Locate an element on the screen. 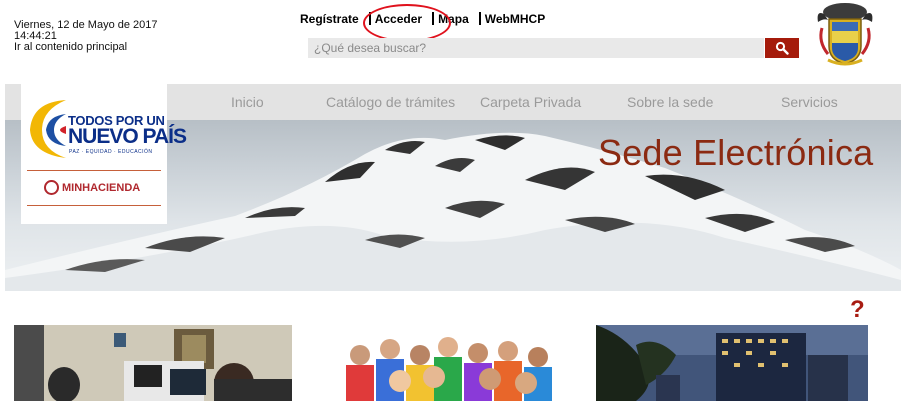 The width and height of the screenshot is (901, 401). thumbnail-building-photo is located at coordinates (732, 363).